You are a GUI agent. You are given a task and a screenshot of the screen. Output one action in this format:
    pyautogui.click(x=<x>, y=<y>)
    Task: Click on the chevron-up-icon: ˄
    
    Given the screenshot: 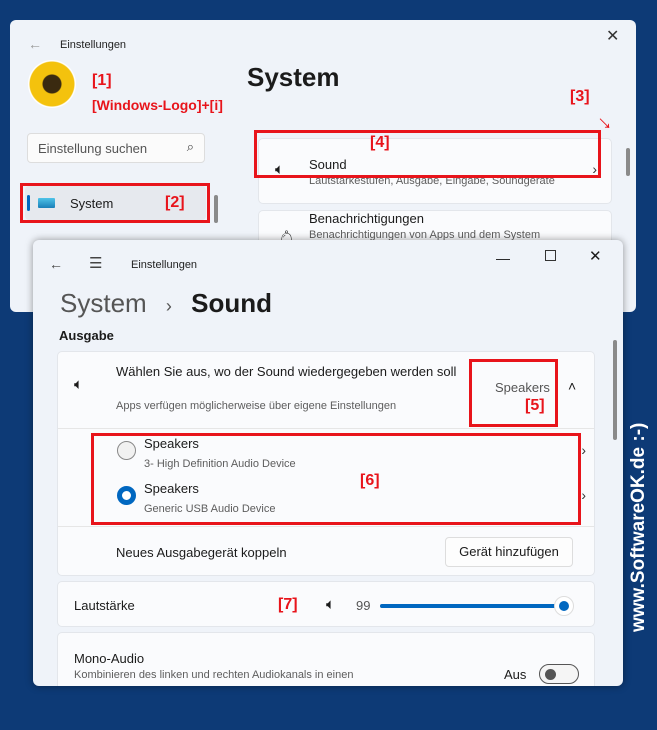 What is the action you would take?
    pyautogui.click(x=572, y=386)
    